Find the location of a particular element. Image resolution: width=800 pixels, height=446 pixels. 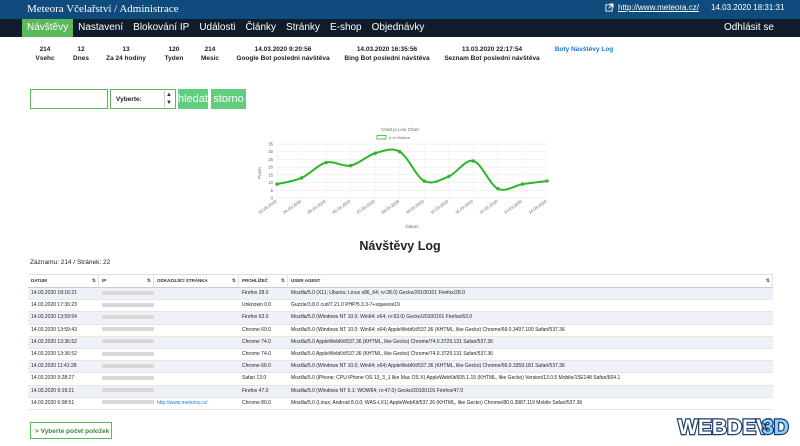

menu-item-blokovani-ip: Blokování IP is located at coordinates (161, 28).